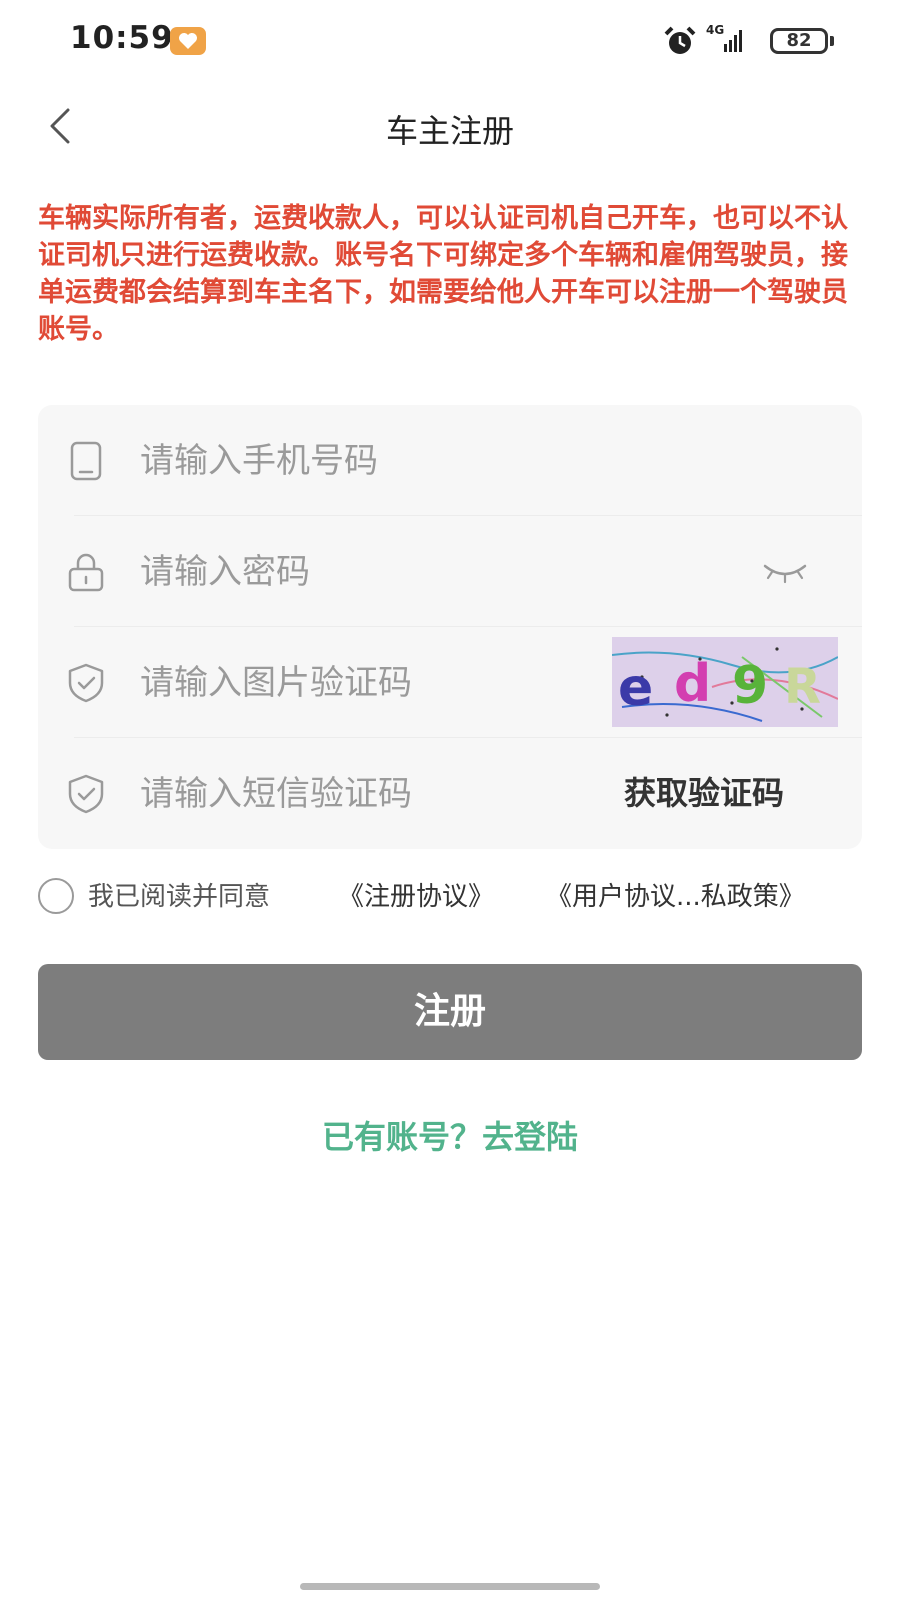 The width and height of the screenshot is (900, 1600). I want to click on login-link: 已有账号？去登陆, so click(450, 1135).